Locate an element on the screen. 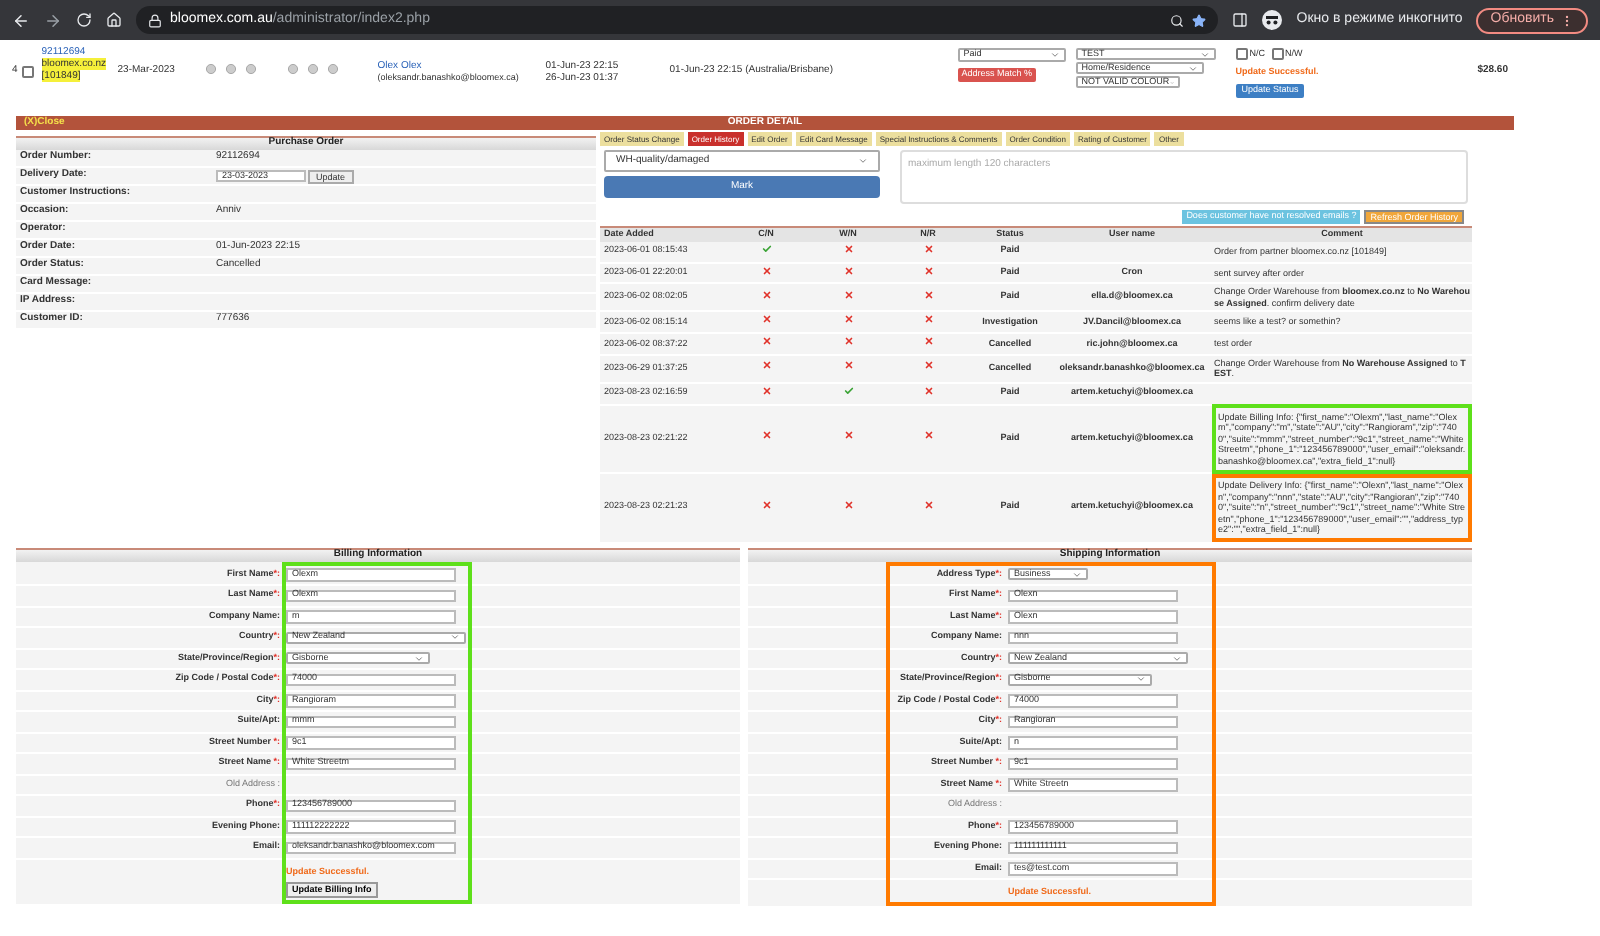  forward-icon is located at coordinates (53, 20).